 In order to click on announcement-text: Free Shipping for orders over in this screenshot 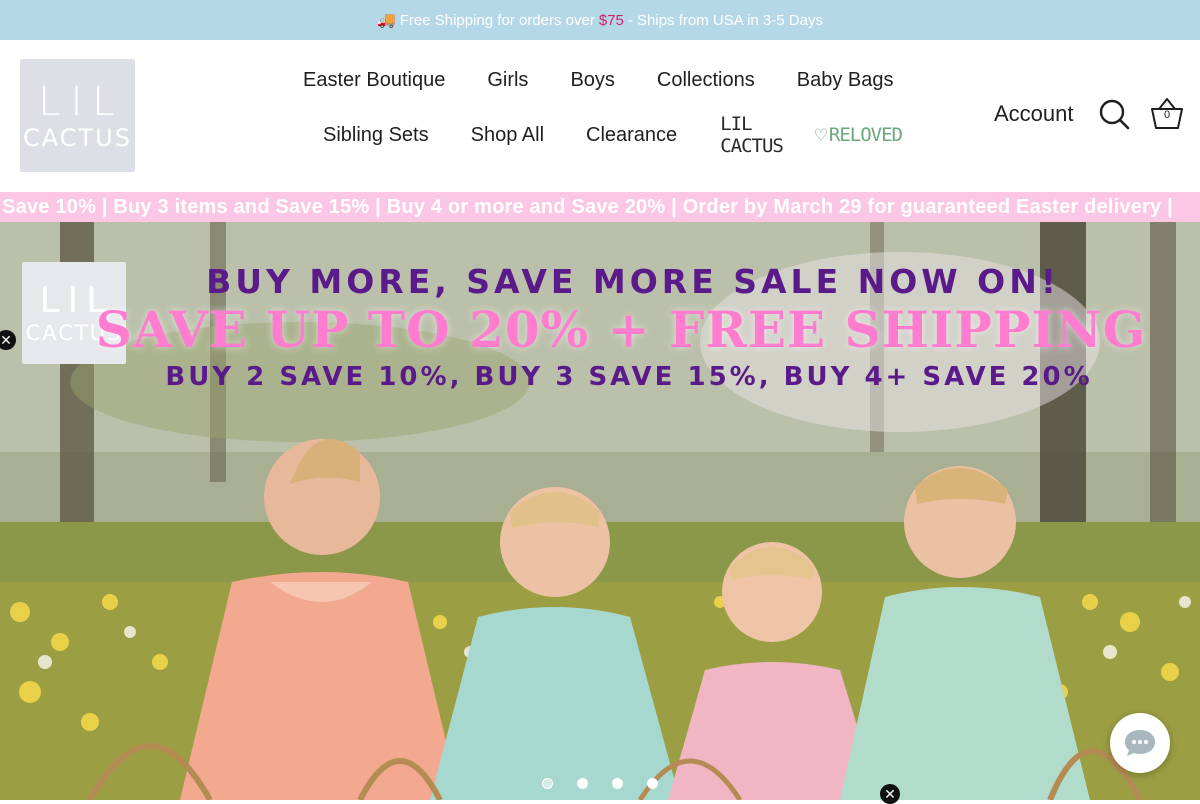, I will do `click(497, 20)`.